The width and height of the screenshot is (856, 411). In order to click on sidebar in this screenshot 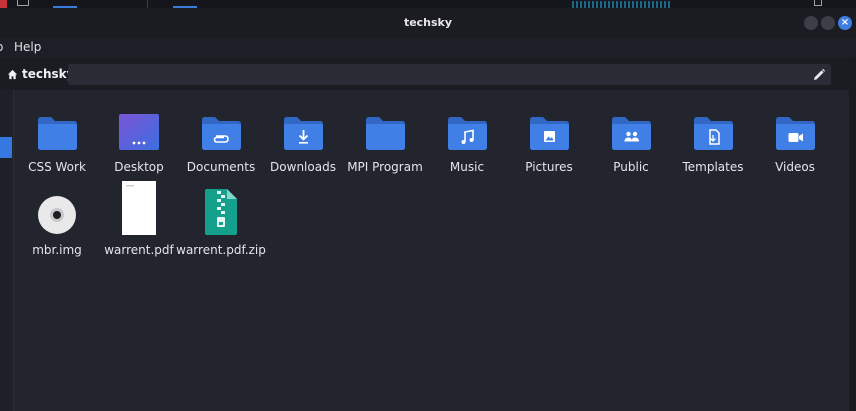, I will do `click(7, 250)`.